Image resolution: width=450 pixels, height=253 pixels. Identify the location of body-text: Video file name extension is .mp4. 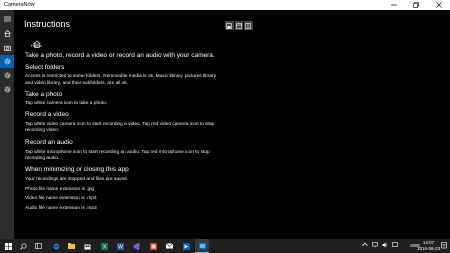
(61, 198).